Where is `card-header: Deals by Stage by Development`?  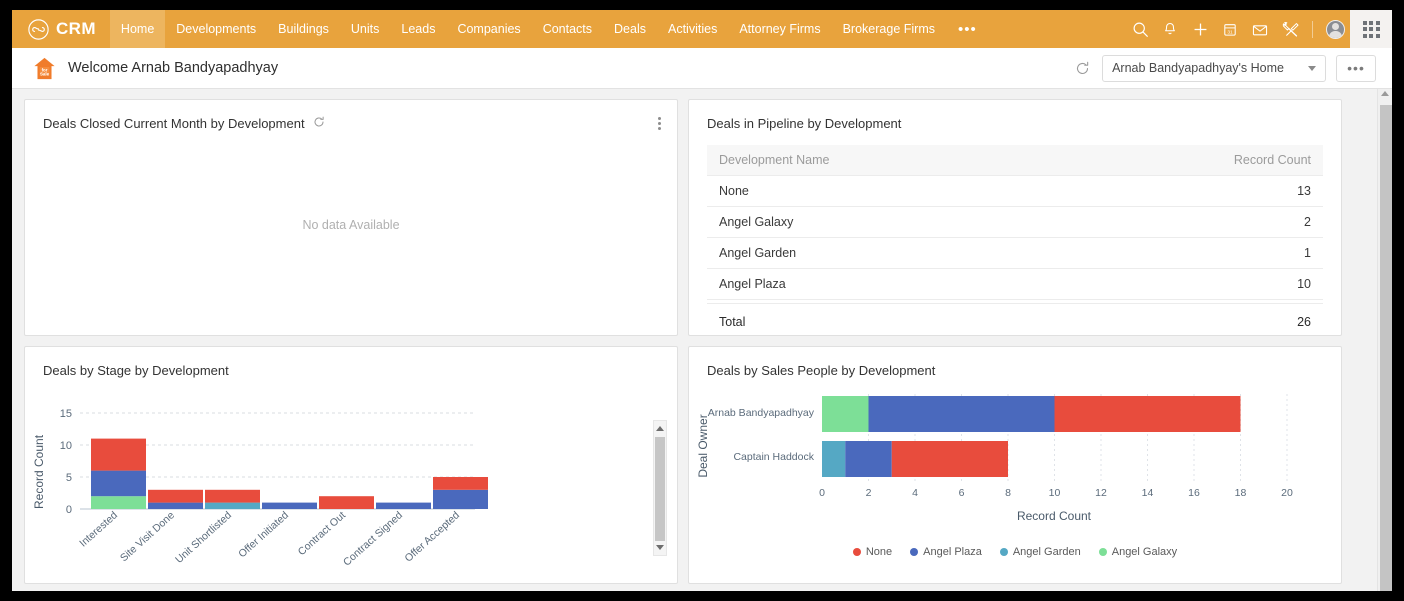 card-header: Deals by Stage by Development is located at coordinates (351, 362).